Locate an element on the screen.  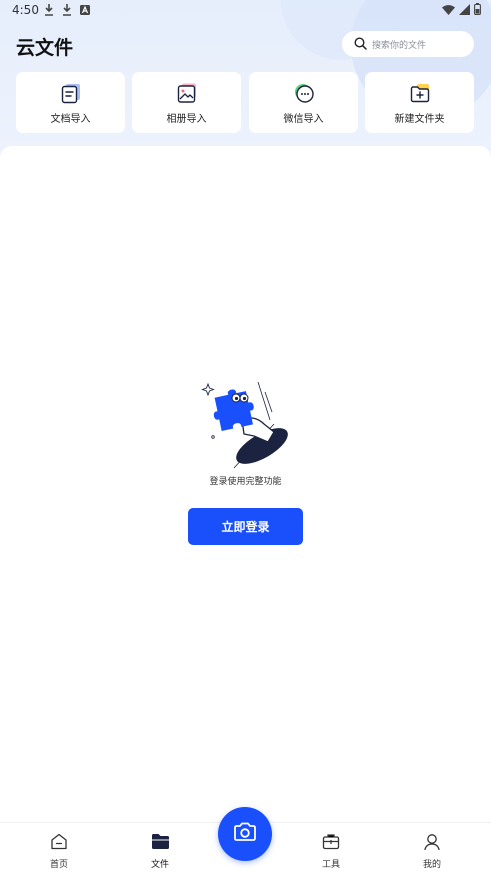
status-time: 4:50 is located at coordinates (25, 10).